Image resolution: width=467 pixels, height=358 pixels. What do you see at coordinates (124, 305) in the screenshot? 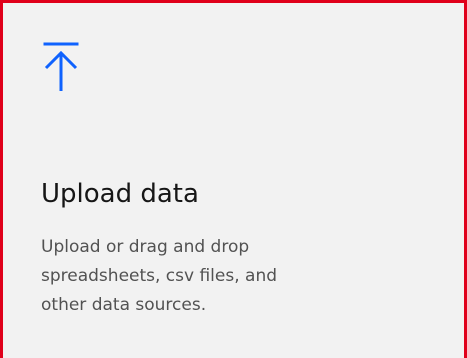
I see `description-line: other data sources.` at bounding box center [124, 305].